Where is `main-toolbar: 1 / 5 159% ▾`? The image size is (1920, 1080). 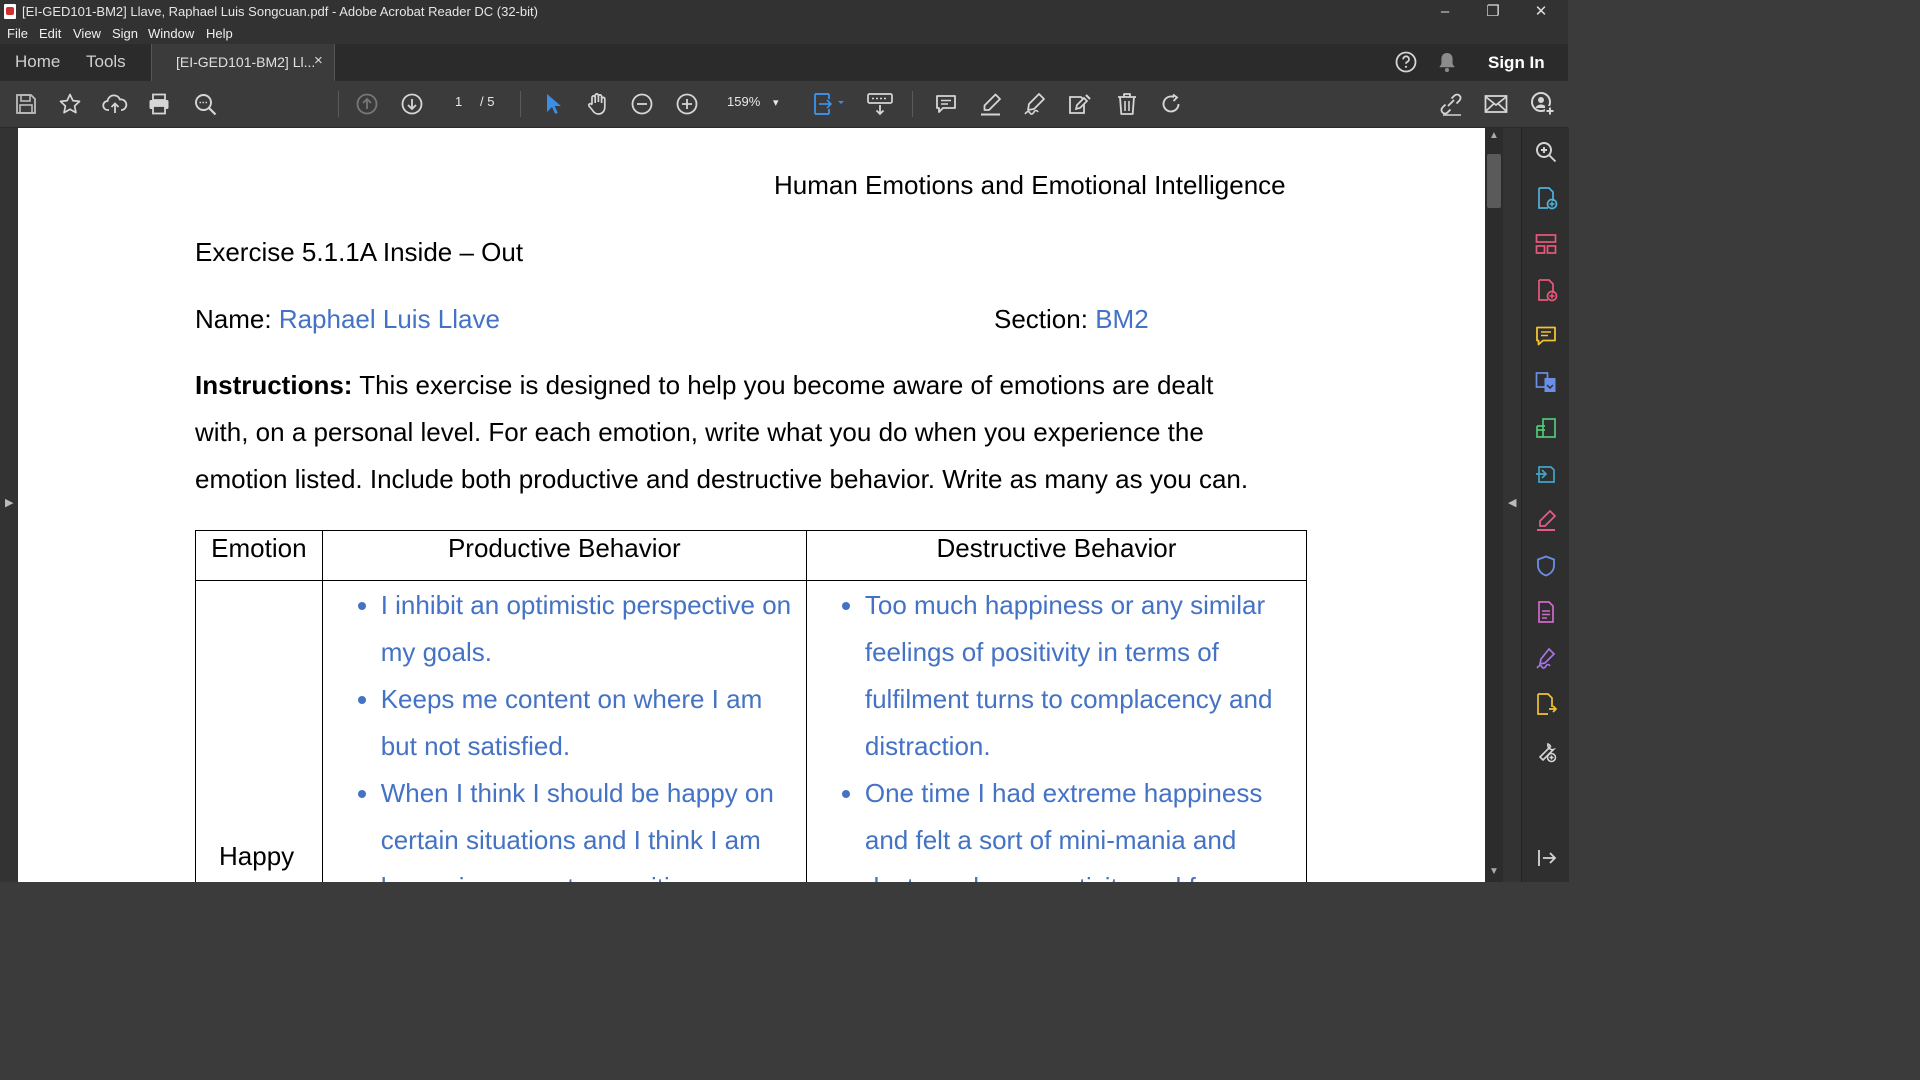
main-toolbar: 1 / 5 159% ▾ is located at coordinates (784, 104).